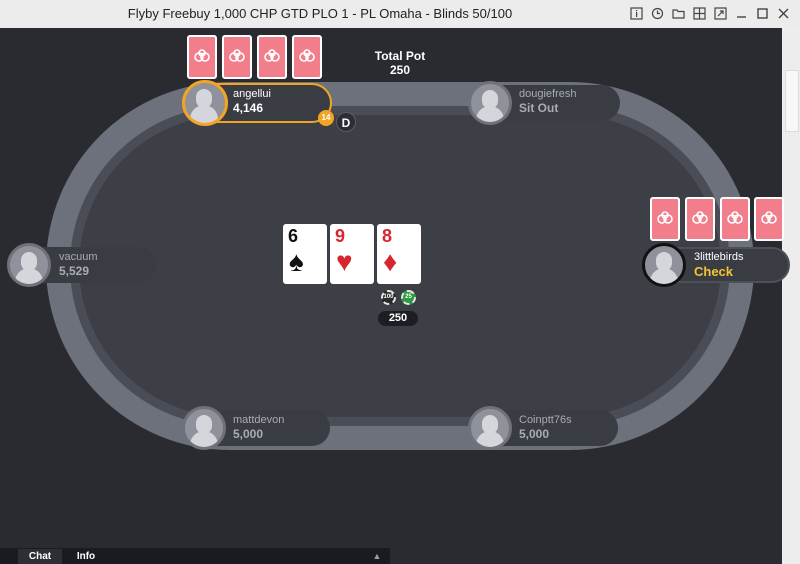  Describe the element at coordinates (293, 236) in the screenshot. I see `card-rank: 6` at that location.